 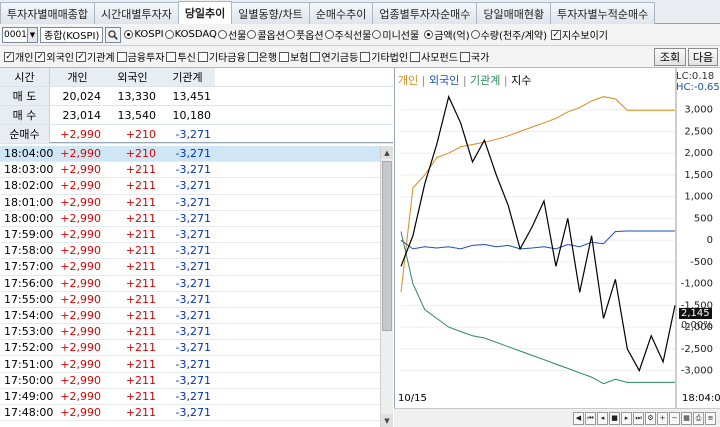 What do you see at coordinates (136, 13) in the screenshot?
I see `tab-1: 시간대별투자자` at bounding box center [136, 13].